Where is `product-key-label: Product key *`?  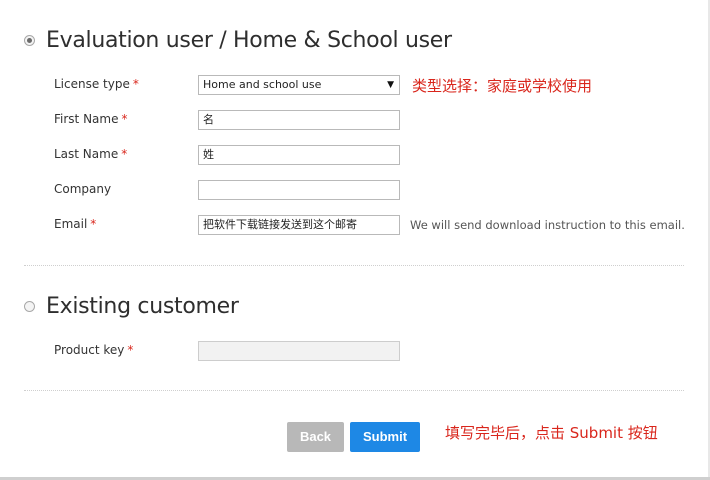 product-key-label: Product key * is located at coordinates (94, 350).